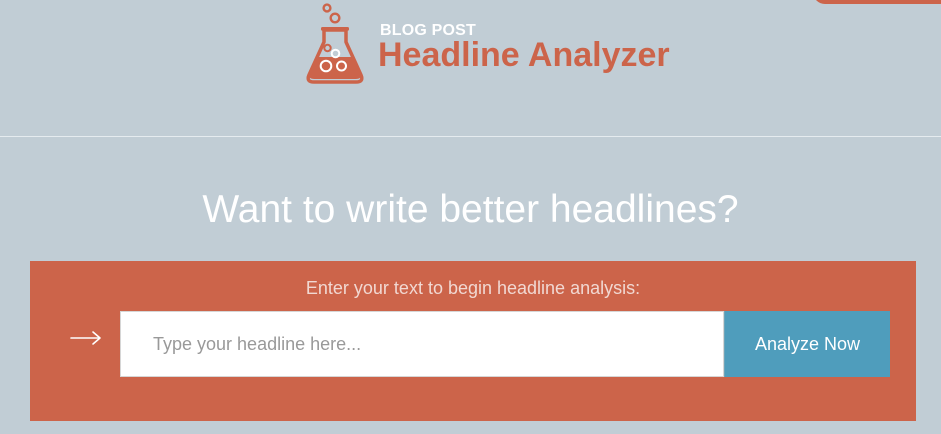 This screenshot has width=941, height=434. I want to click on analyze-now-button: Analyze Now, so click(807, 344).